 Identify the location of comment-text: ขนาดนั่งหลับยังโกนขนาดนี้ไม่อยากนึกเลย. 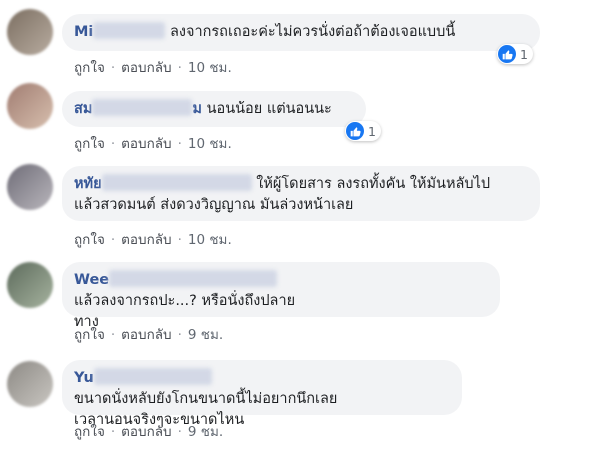
(206, 399).